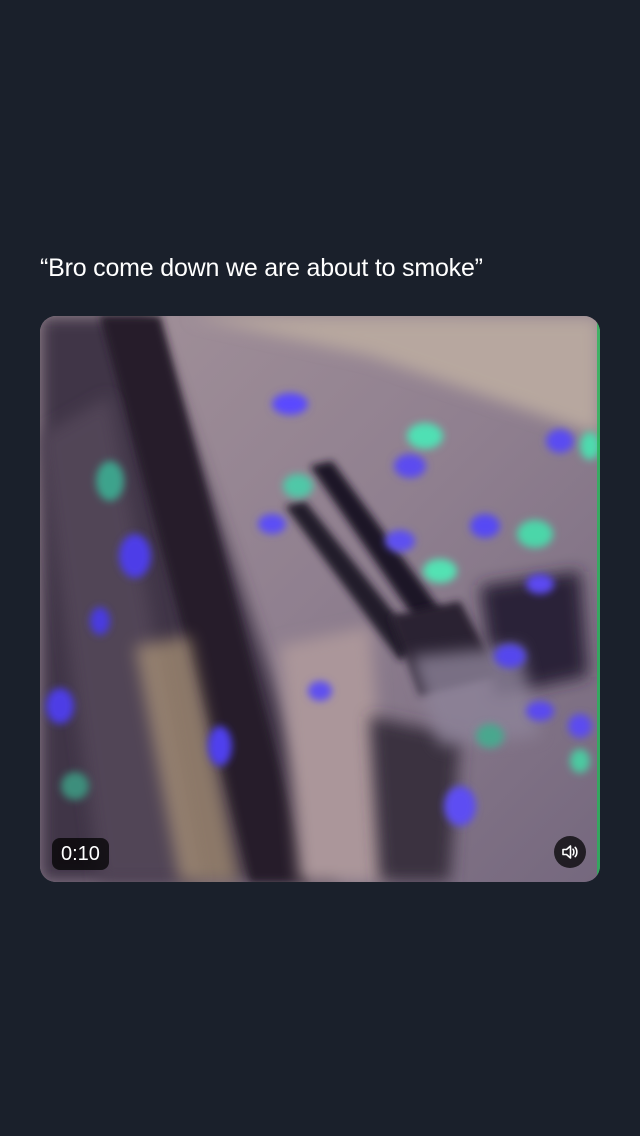  I want to click on speaker-icon, so click(570, 852).